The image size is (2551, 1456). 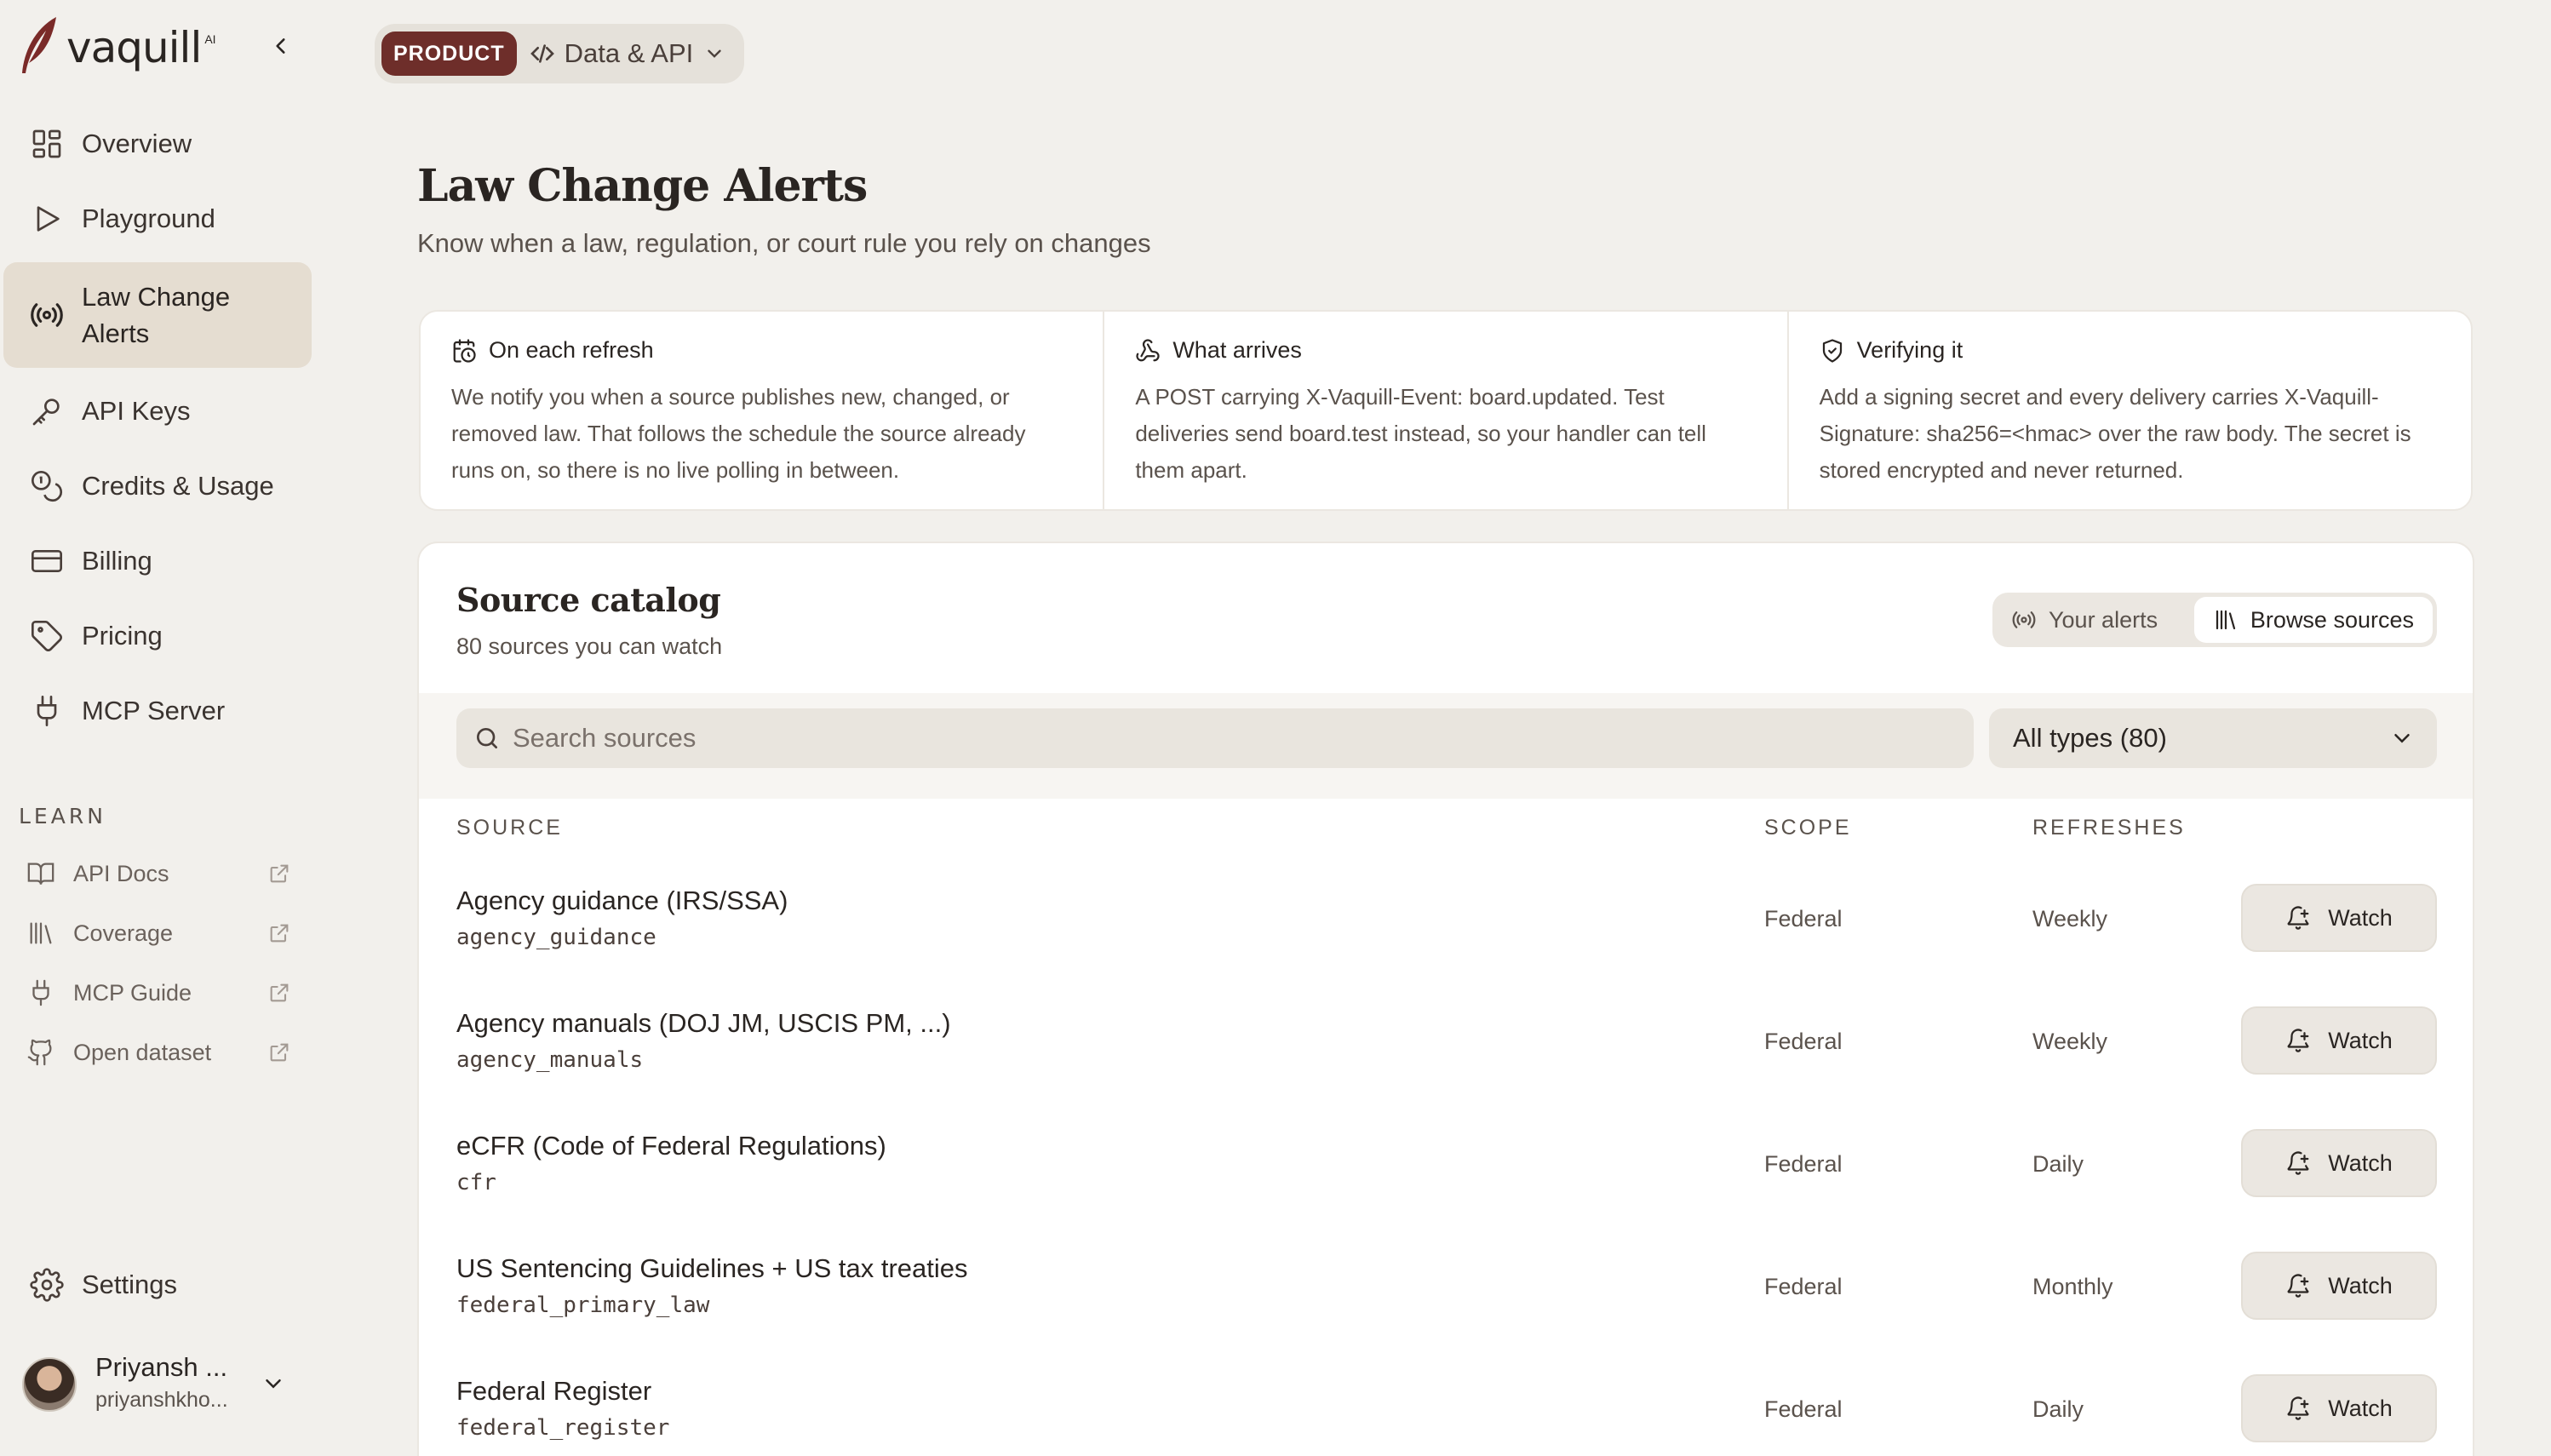 I want to click on source-refresh-frequency: Monthly, so click(x=2072, y=1287).